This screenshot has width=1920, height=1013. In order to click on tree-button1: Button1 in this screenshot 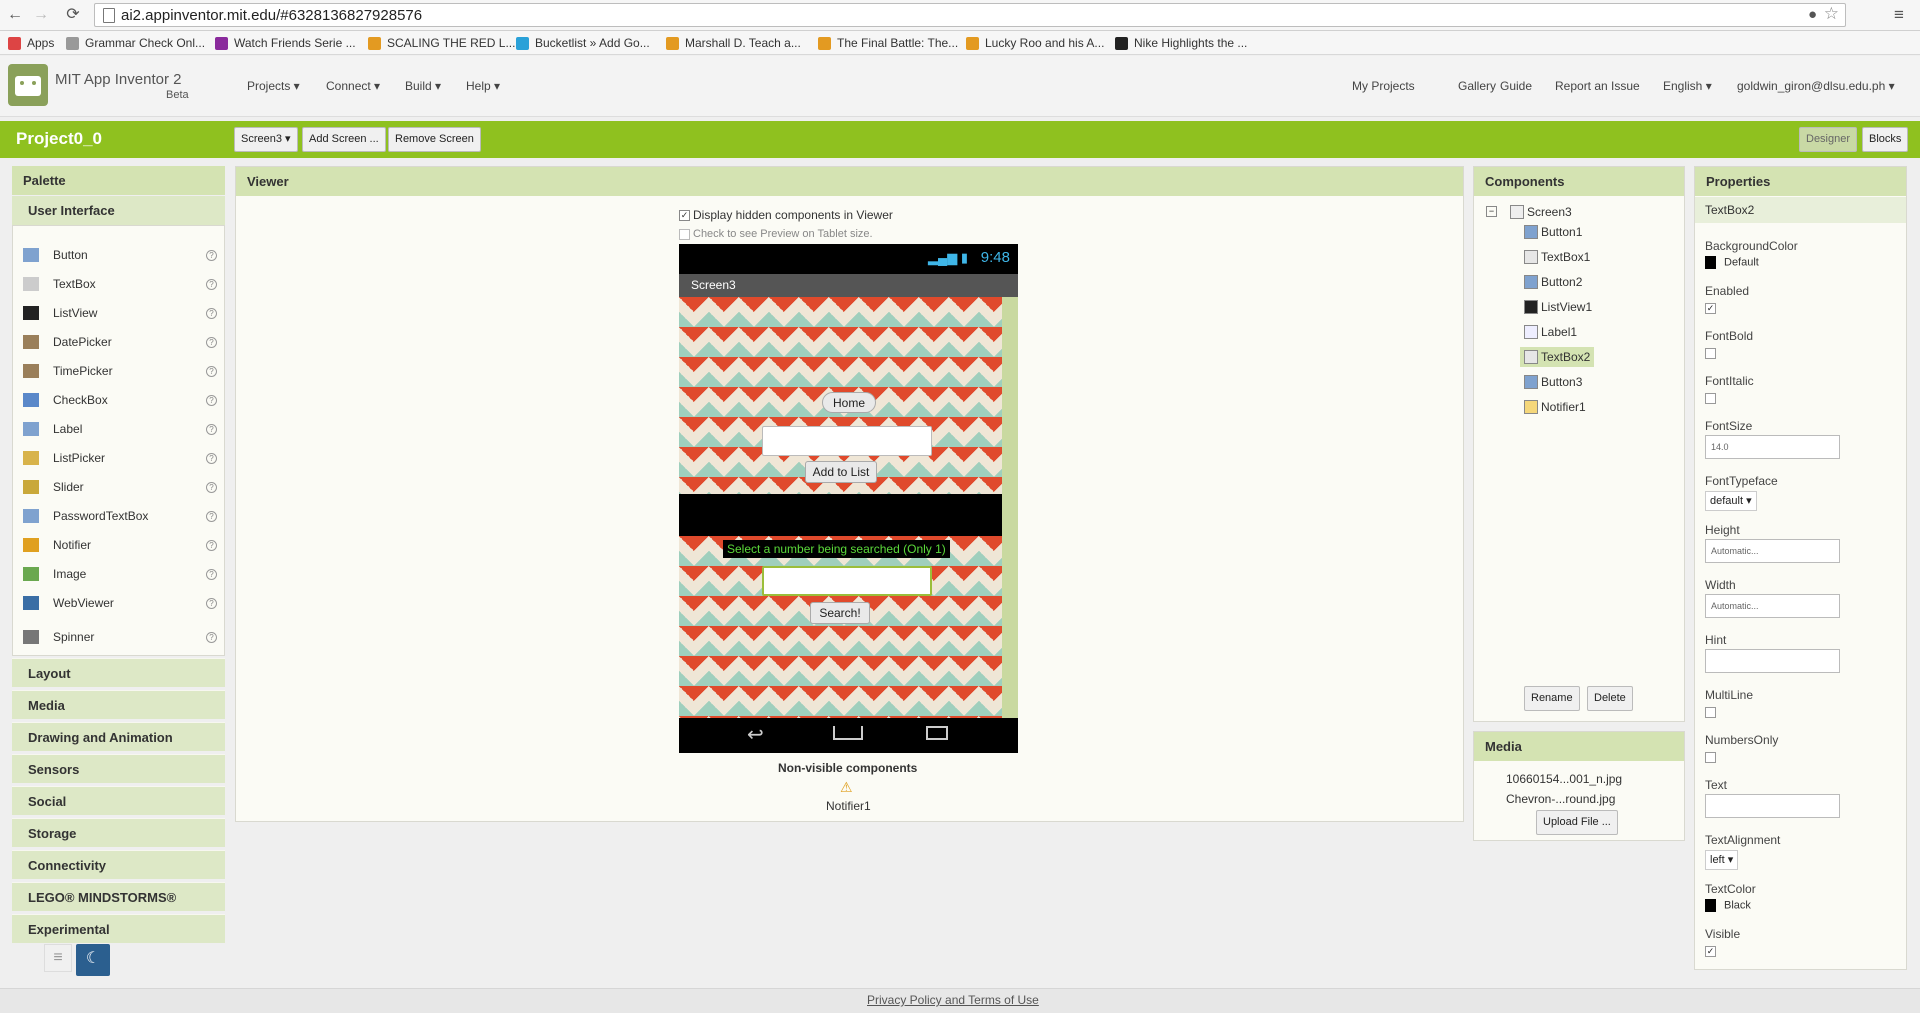, I will do `click(1553, 232)`.